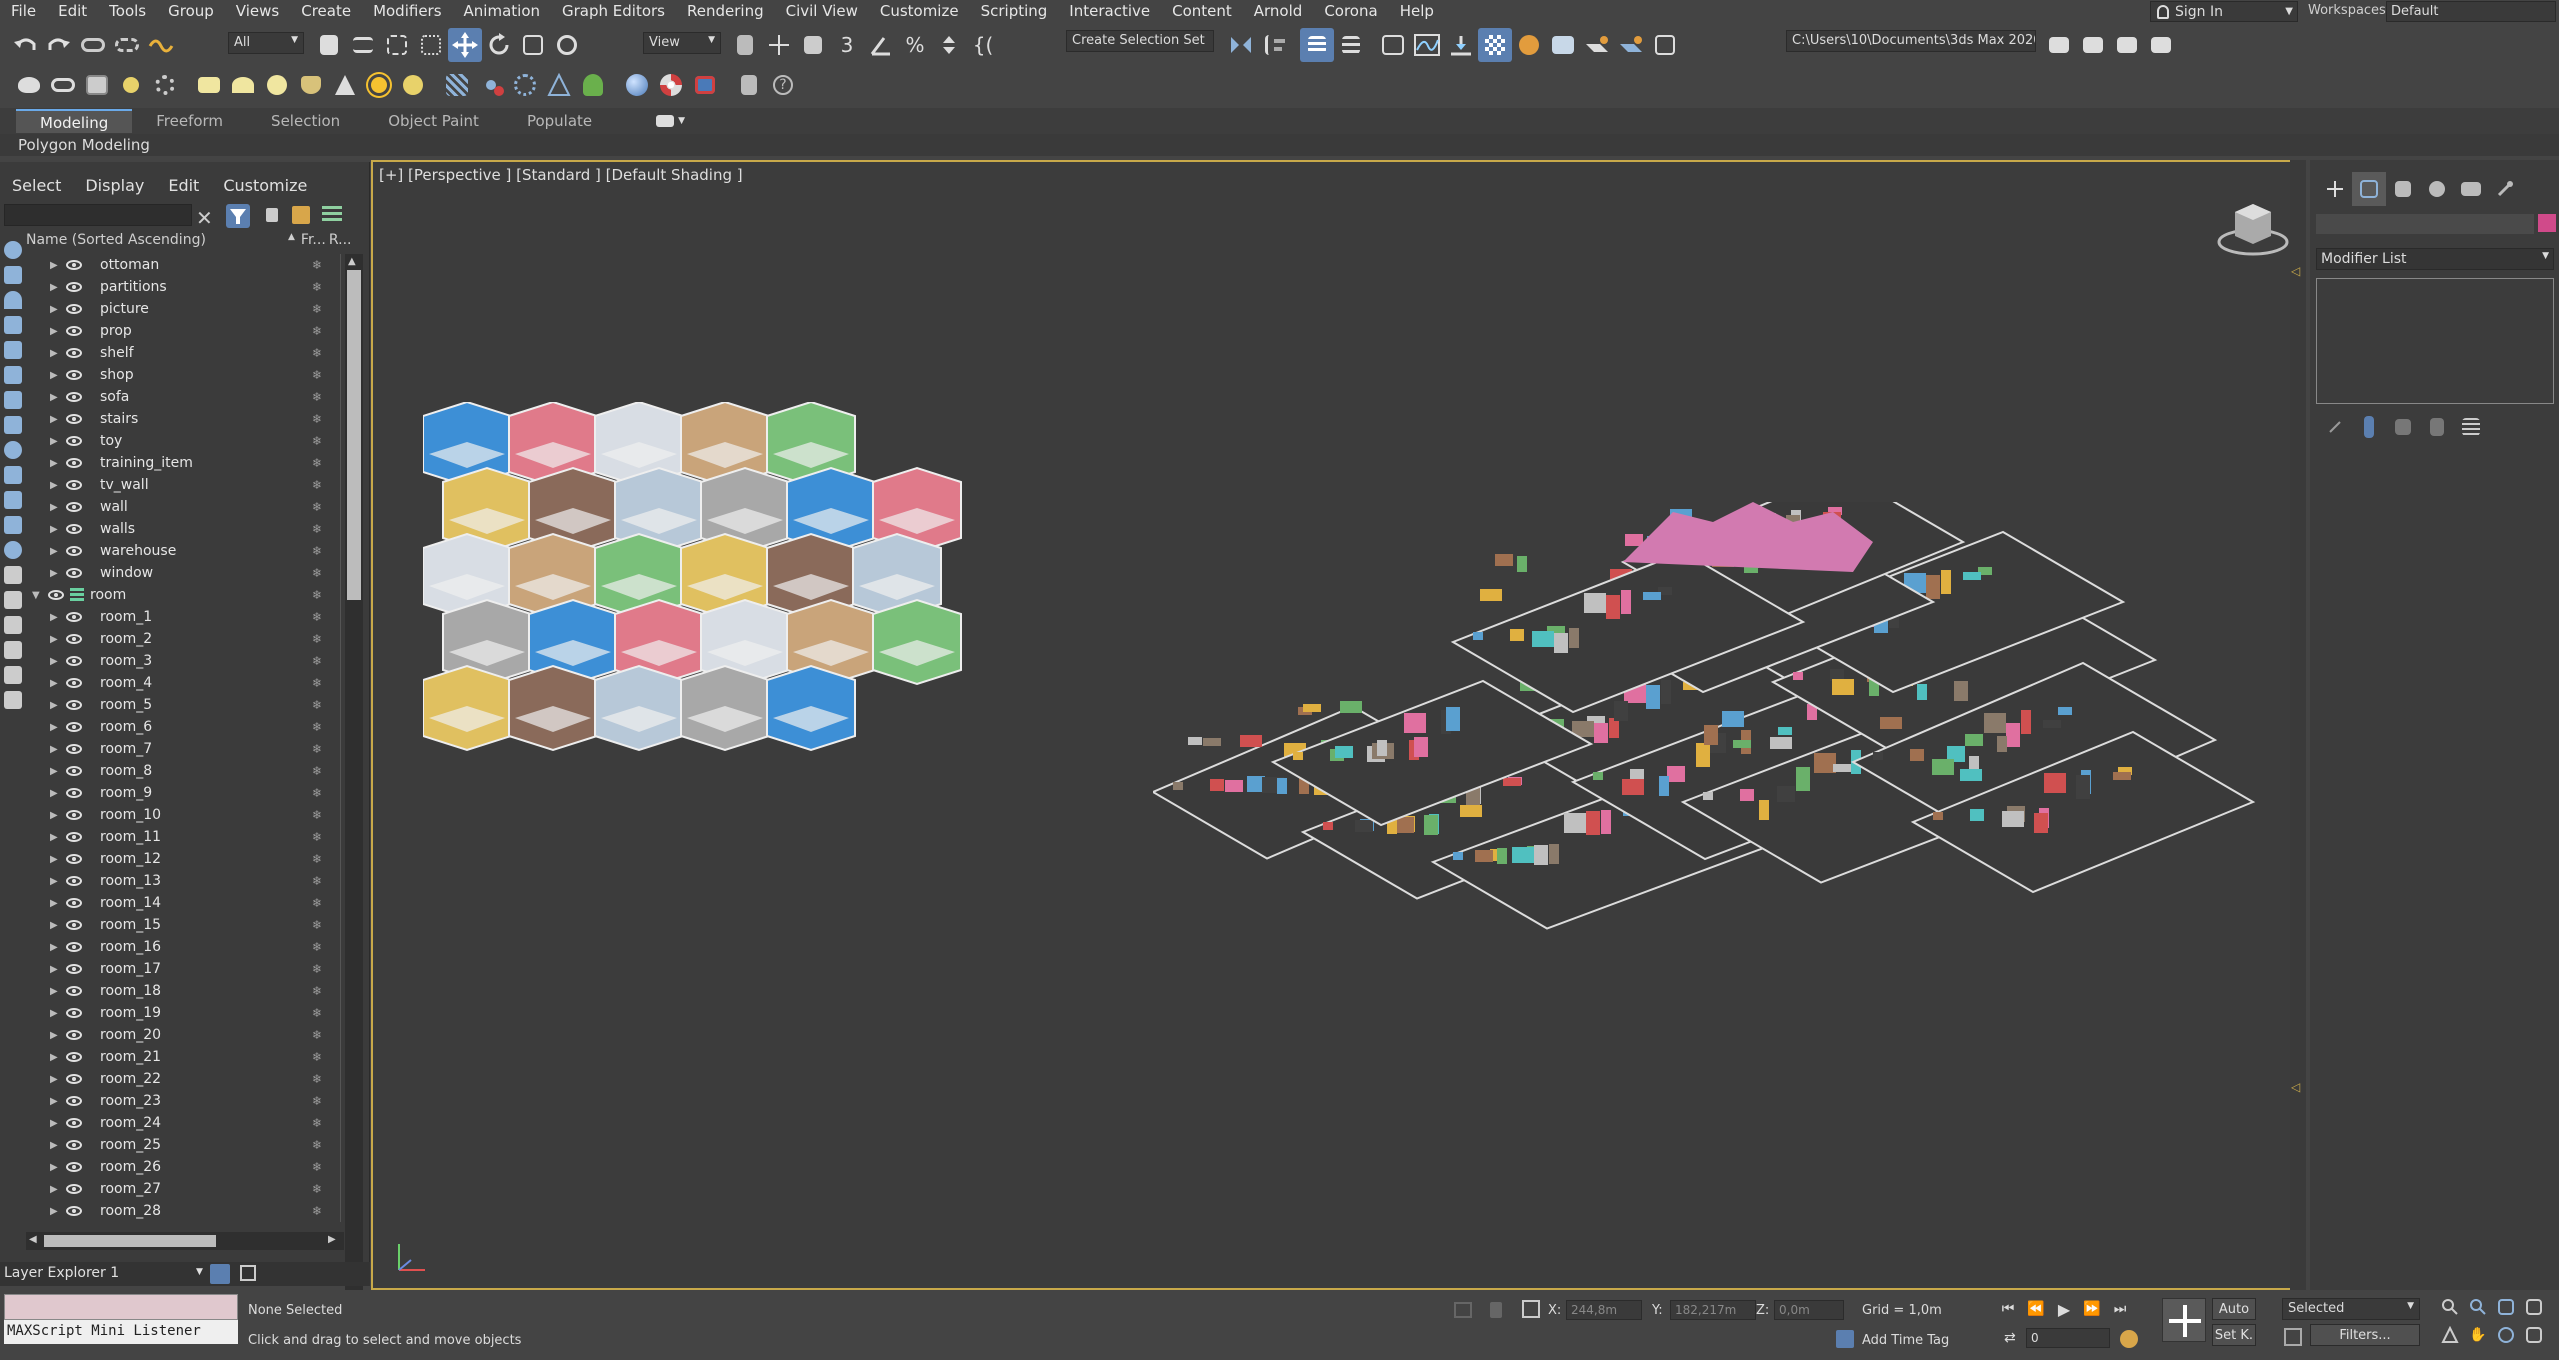  I want to click on rectangle-light-icon, so click(209, 85).